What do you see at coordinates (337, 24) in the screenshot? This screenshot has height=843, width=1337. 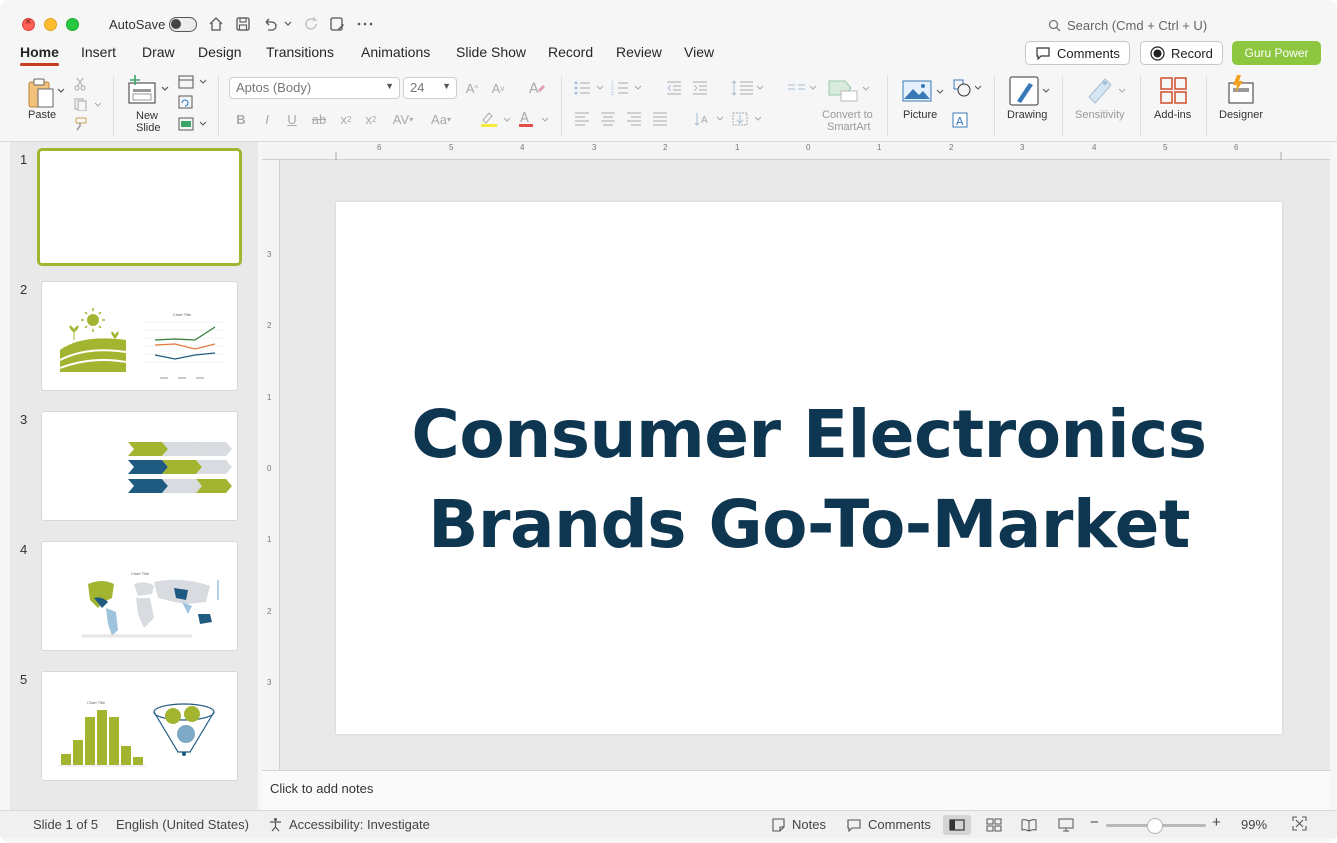 I see `save-as-icon` at bounding box center [337, 24].